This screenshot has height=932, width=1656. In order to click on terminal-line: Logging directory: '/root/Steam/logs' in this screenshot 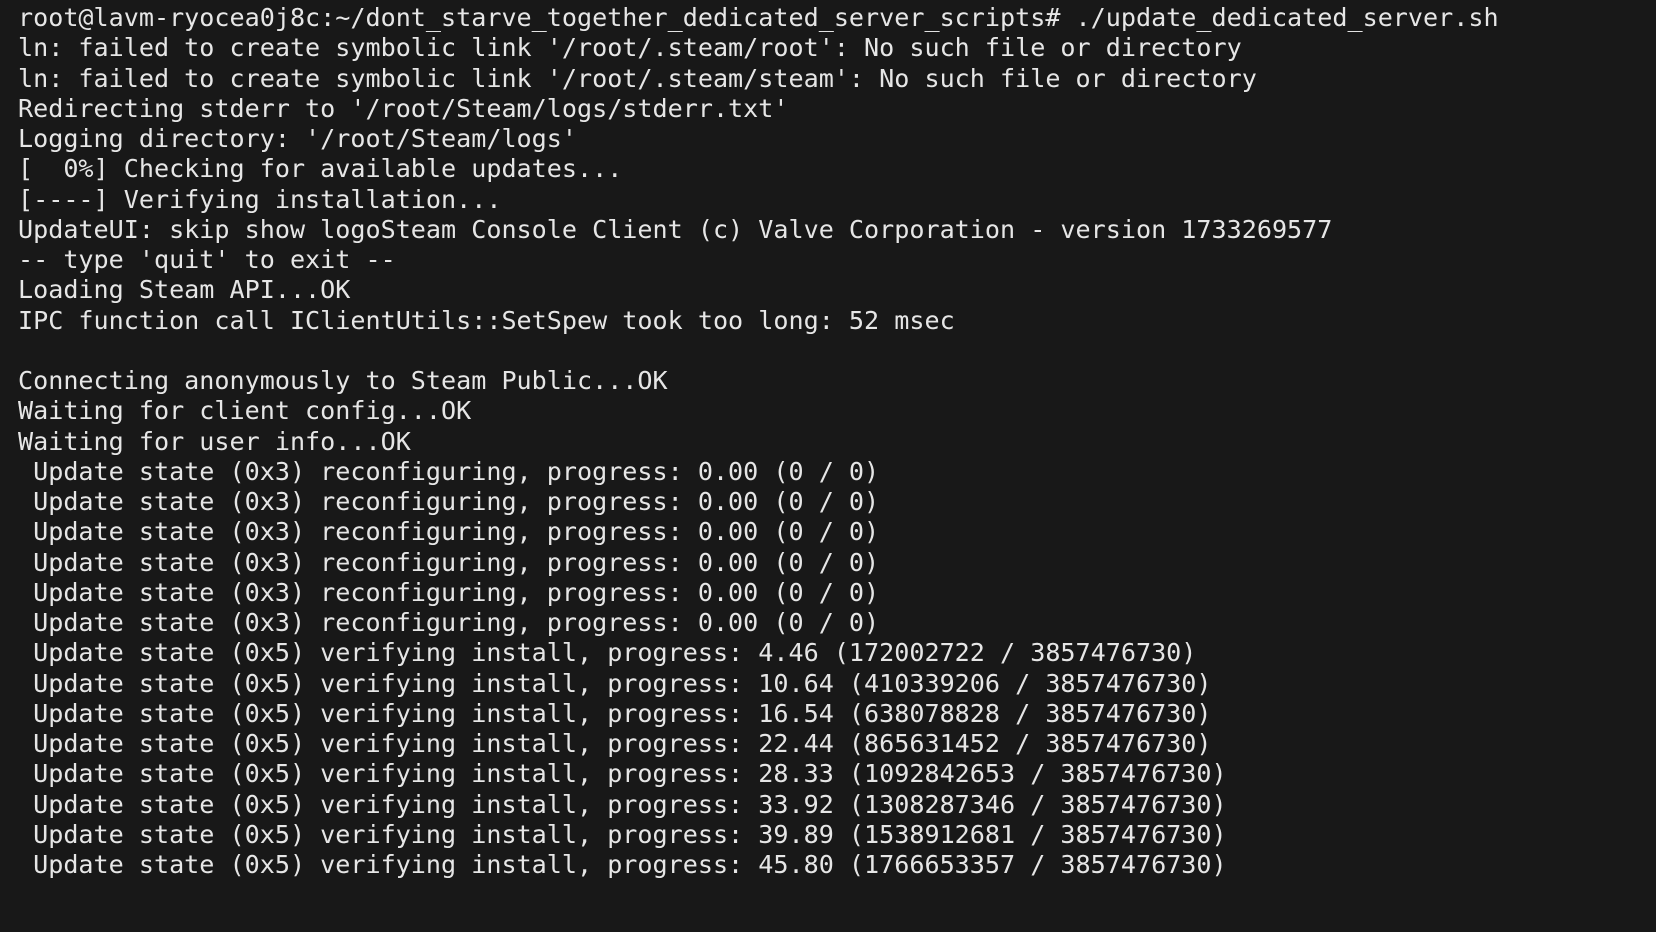, I will do `click(297, 138)`.